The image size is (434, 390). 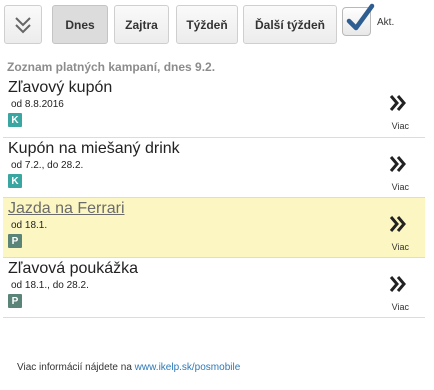 I want to click on active-filter: Akt., so click(x=372, y=23).